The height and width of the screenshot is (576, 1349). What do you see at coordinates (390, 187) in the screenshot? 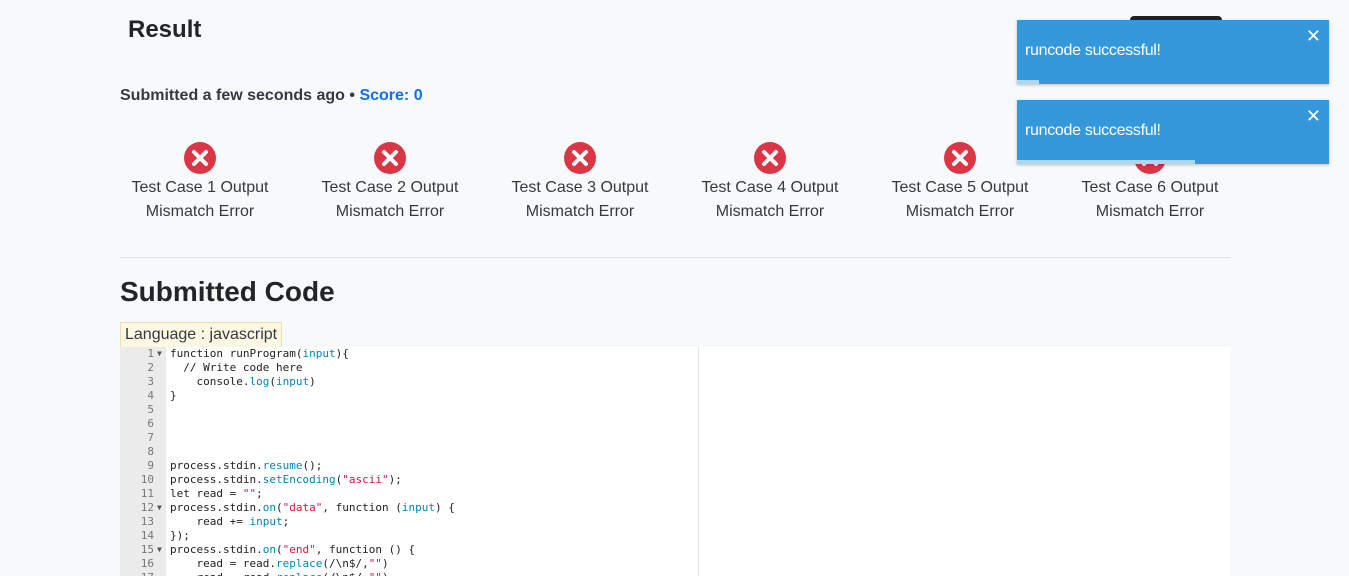
I see `test-case-title: Test Case 2 Output` at bounding box center [390, 187].